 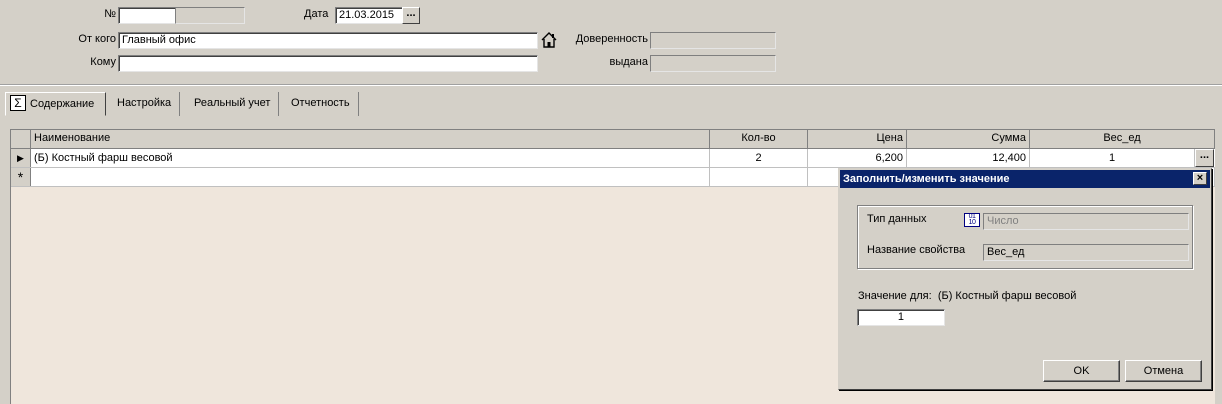 What do you see at coordinates (328, 63) in the screenshot?
I see `to-field` at bounding box center [328, 63].